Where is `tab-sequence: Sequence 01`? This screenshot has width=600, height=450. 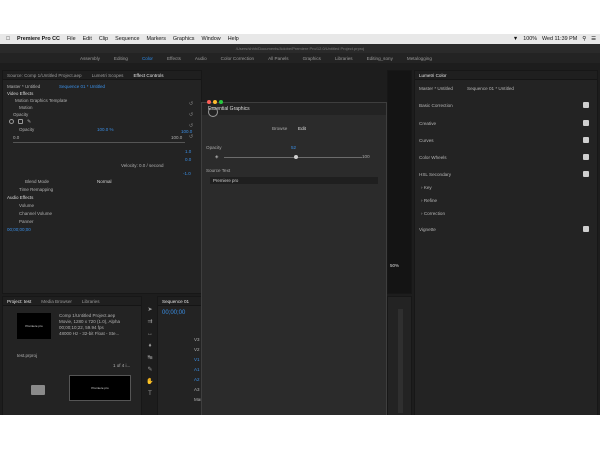
tab-sequence: Sequence 01 is located at coordinates (175, 301).